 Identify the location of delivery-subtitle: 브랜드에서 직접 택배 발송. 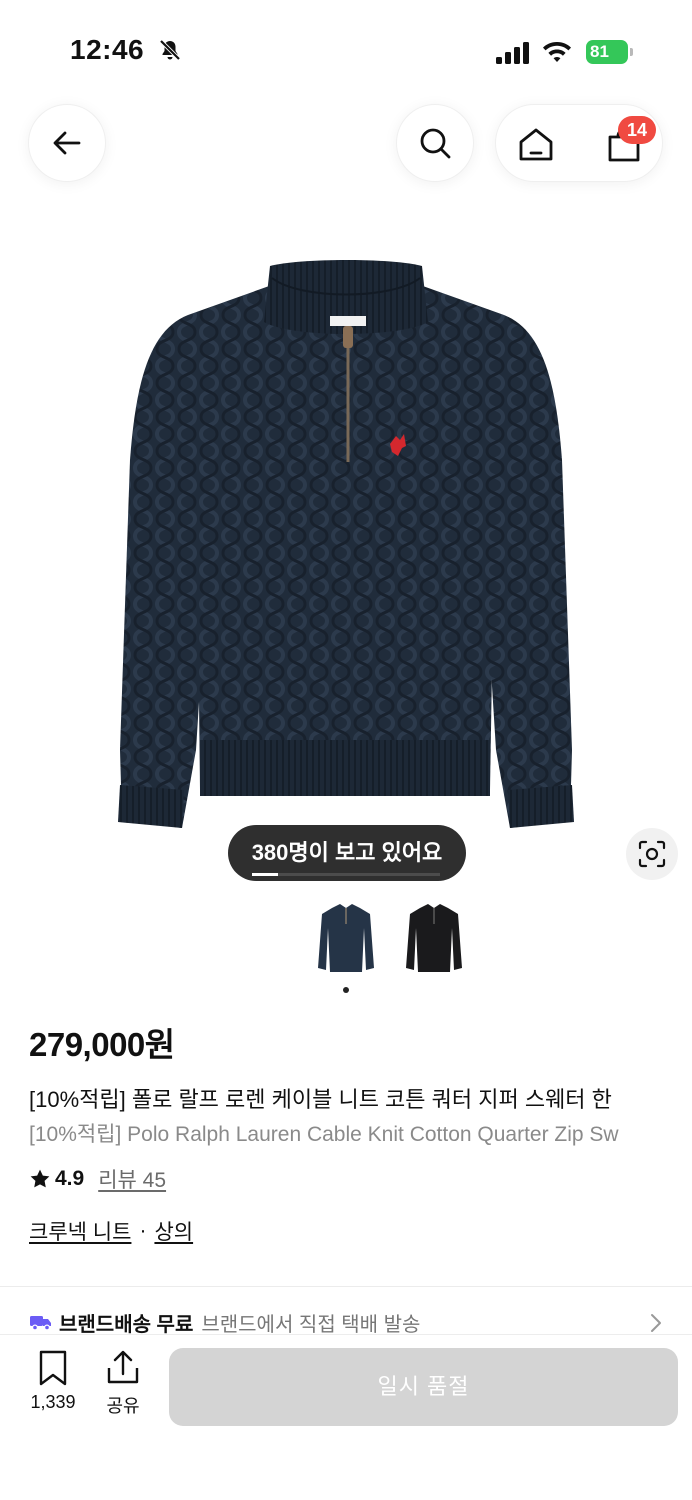
(311, 1324).